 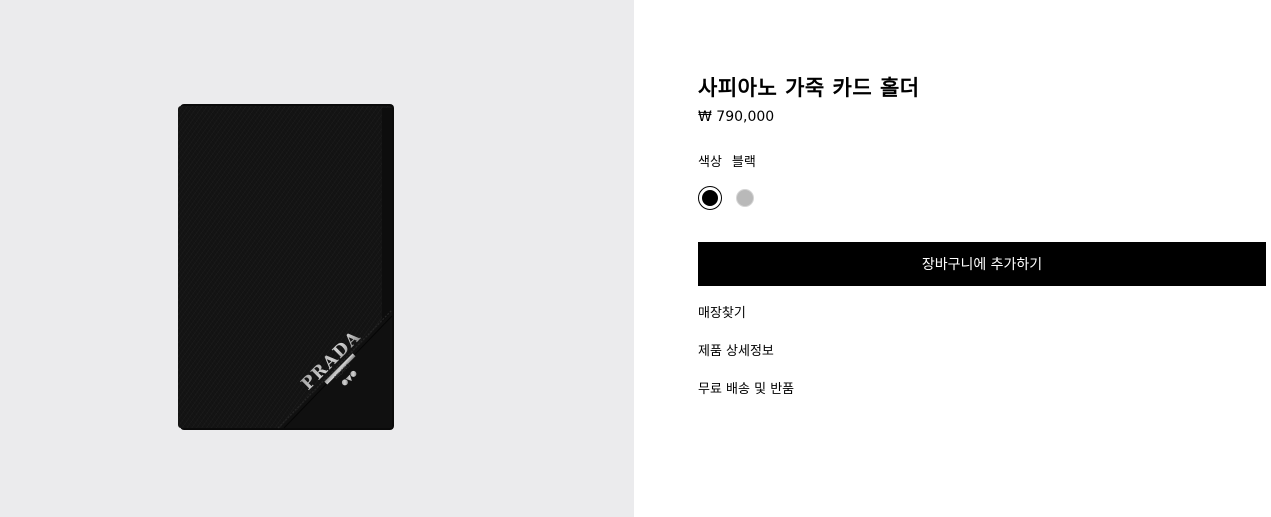 I want to click on swatch-black, so click(x=710, y=198).